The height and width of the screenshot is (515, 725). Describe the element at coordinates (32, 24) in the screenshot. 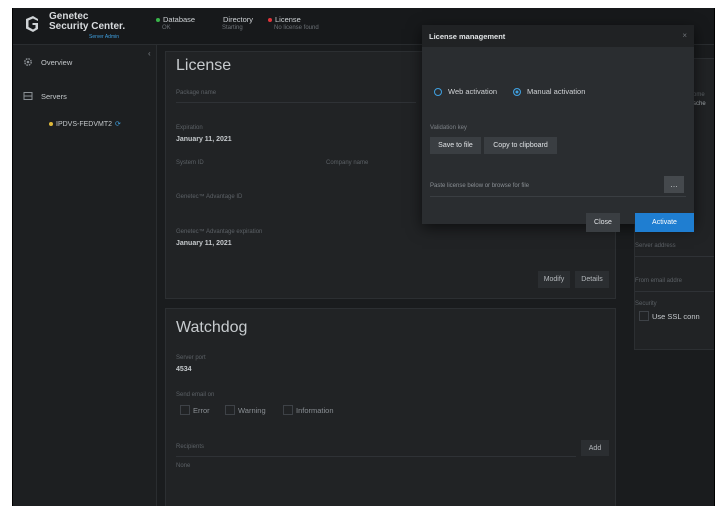

I see `genetec-logo-icon` at that location.